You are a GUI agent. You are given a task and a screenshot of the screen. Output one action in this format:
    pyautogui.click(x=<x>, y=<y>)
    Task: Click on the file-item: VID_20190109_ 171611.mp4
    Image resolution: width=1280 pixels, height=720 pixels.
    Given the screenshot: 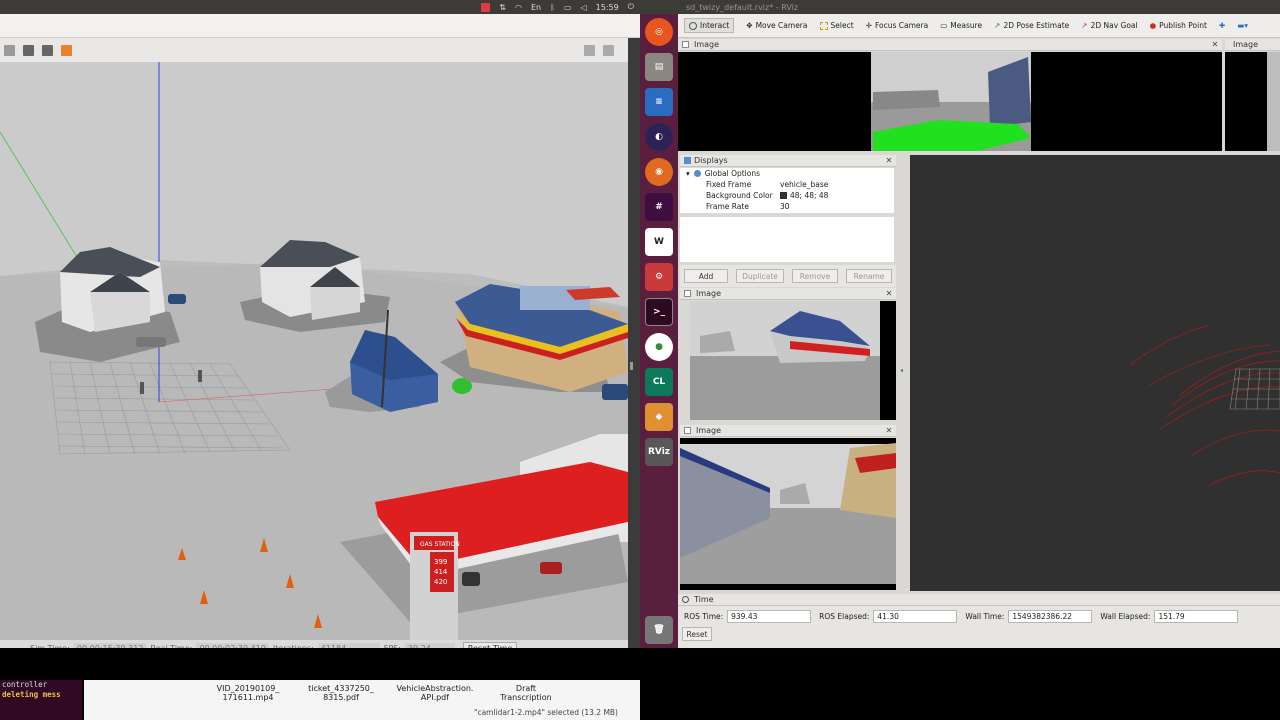 What is the action you would take?
    pyautogui.click(x=248, y=693)
    